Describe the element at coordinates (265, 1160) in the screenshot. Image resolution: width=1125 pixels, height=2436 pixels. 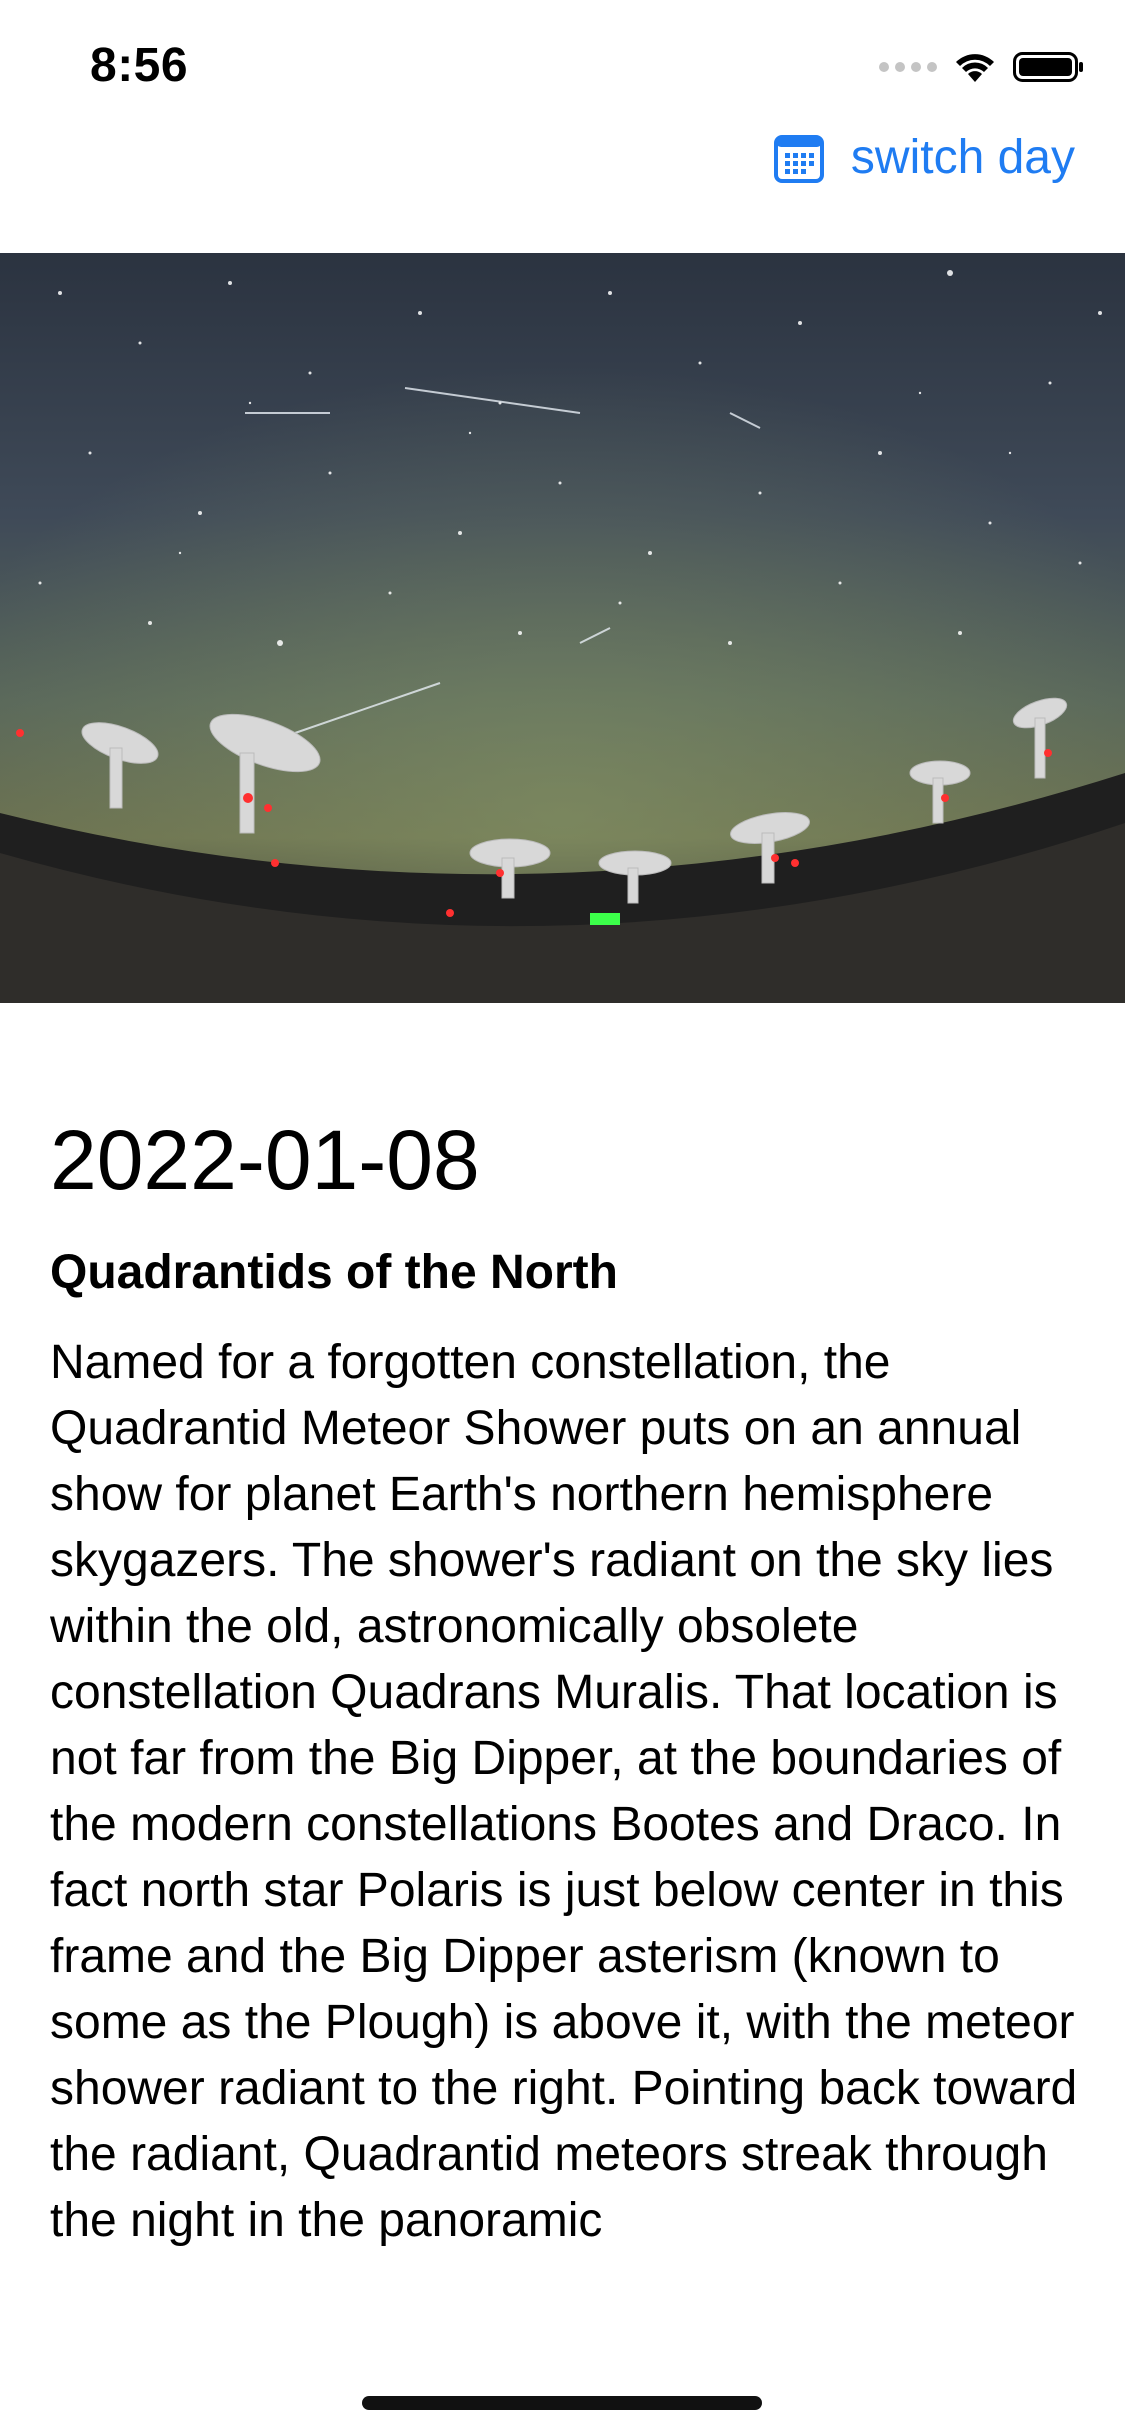
I see `apod-date: 2022-01-08` at that location.